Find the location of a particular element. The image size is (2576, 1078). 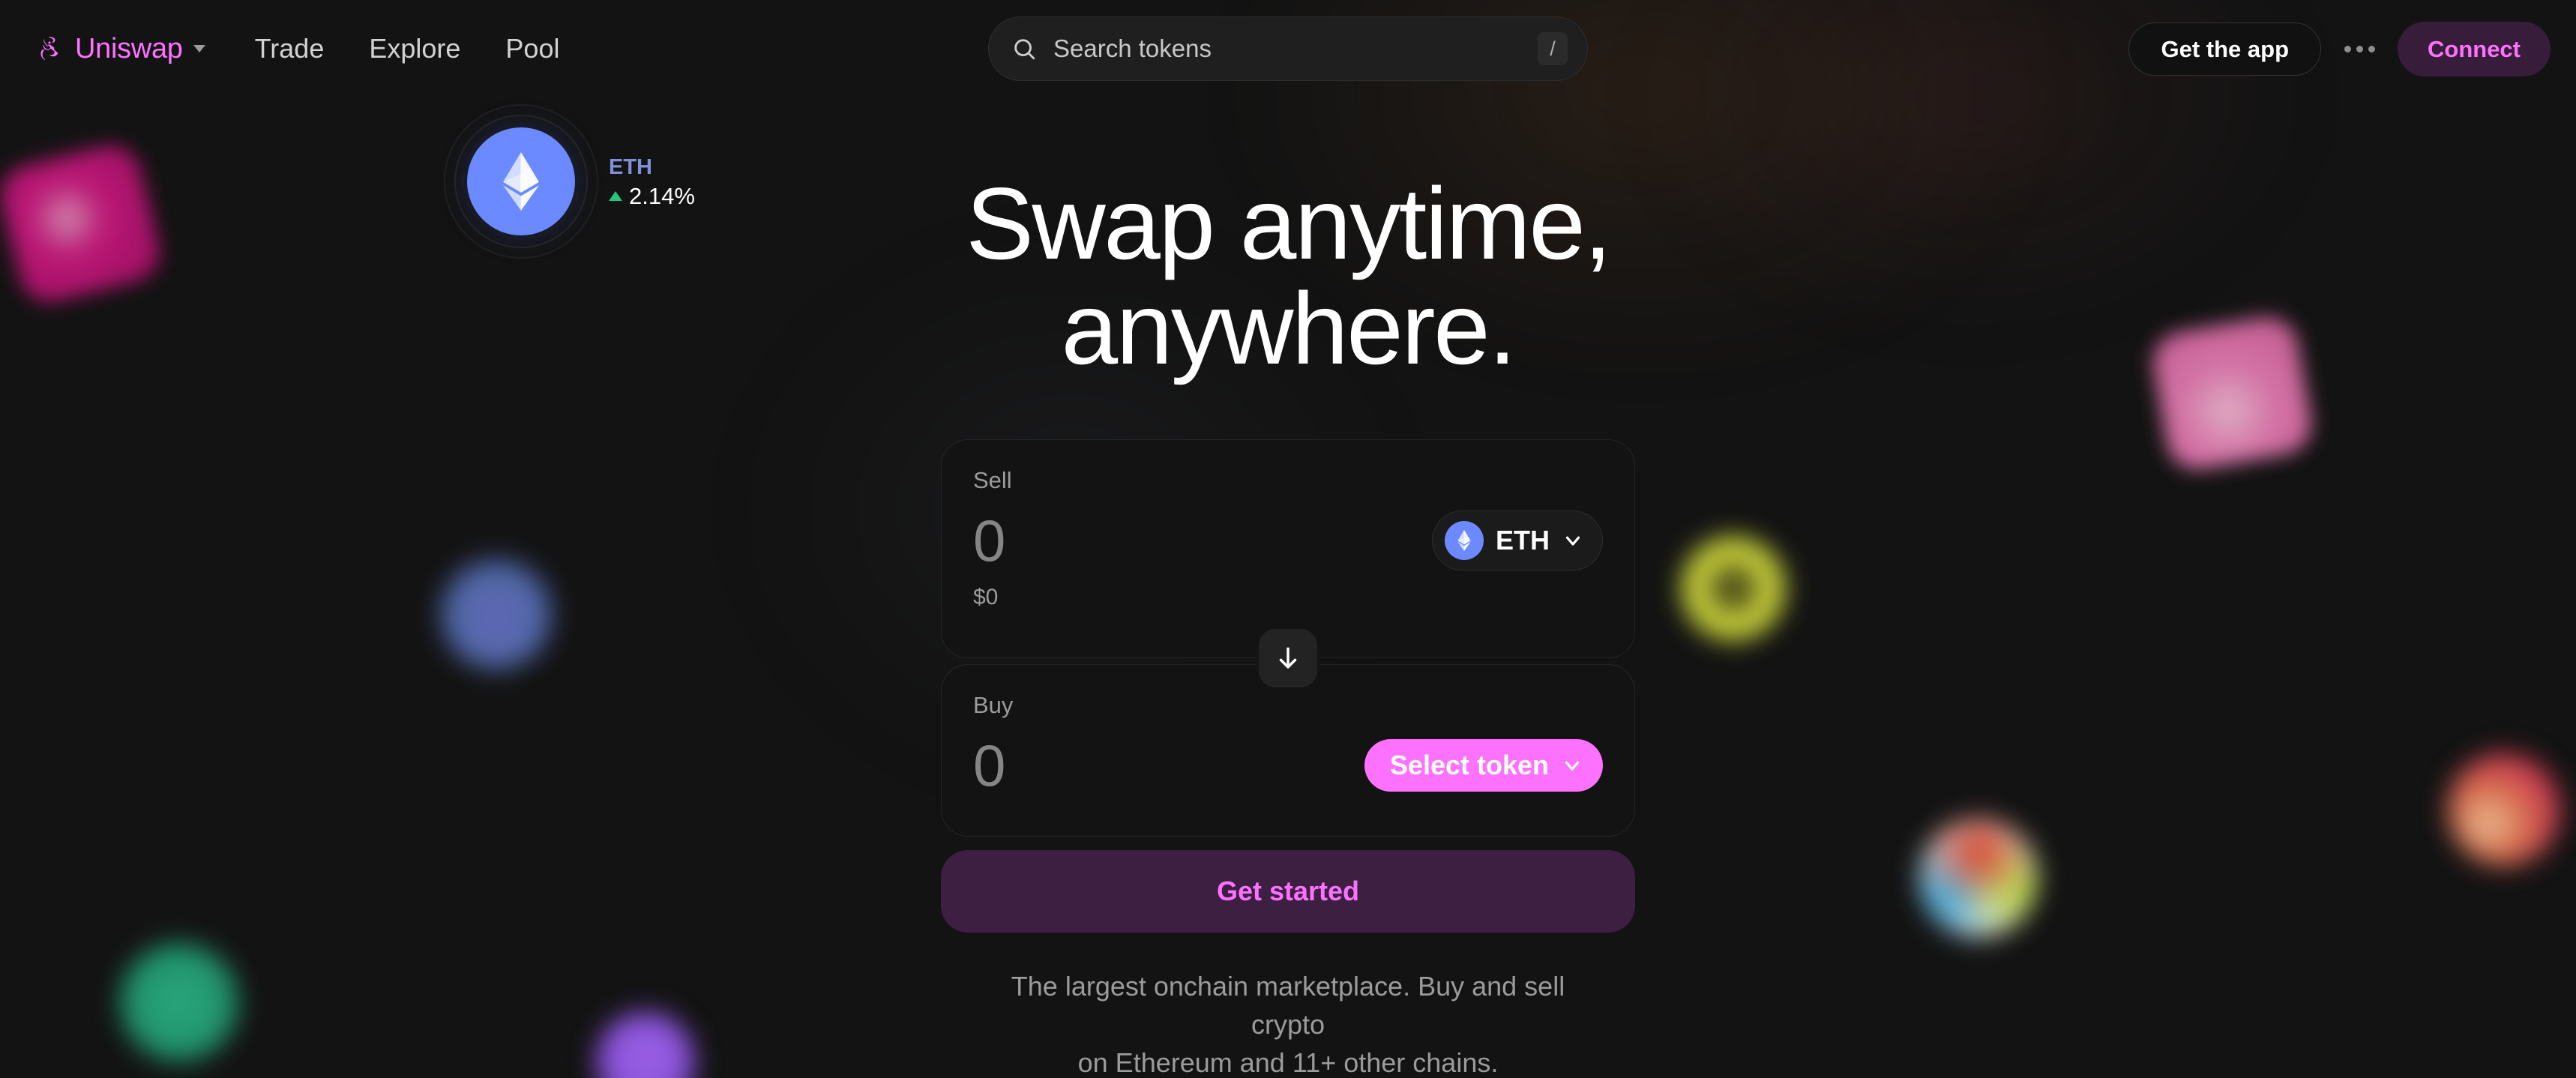

nav-left-cluster: Uniswap Trade Explore Pool is located at coordinates (288, 48).